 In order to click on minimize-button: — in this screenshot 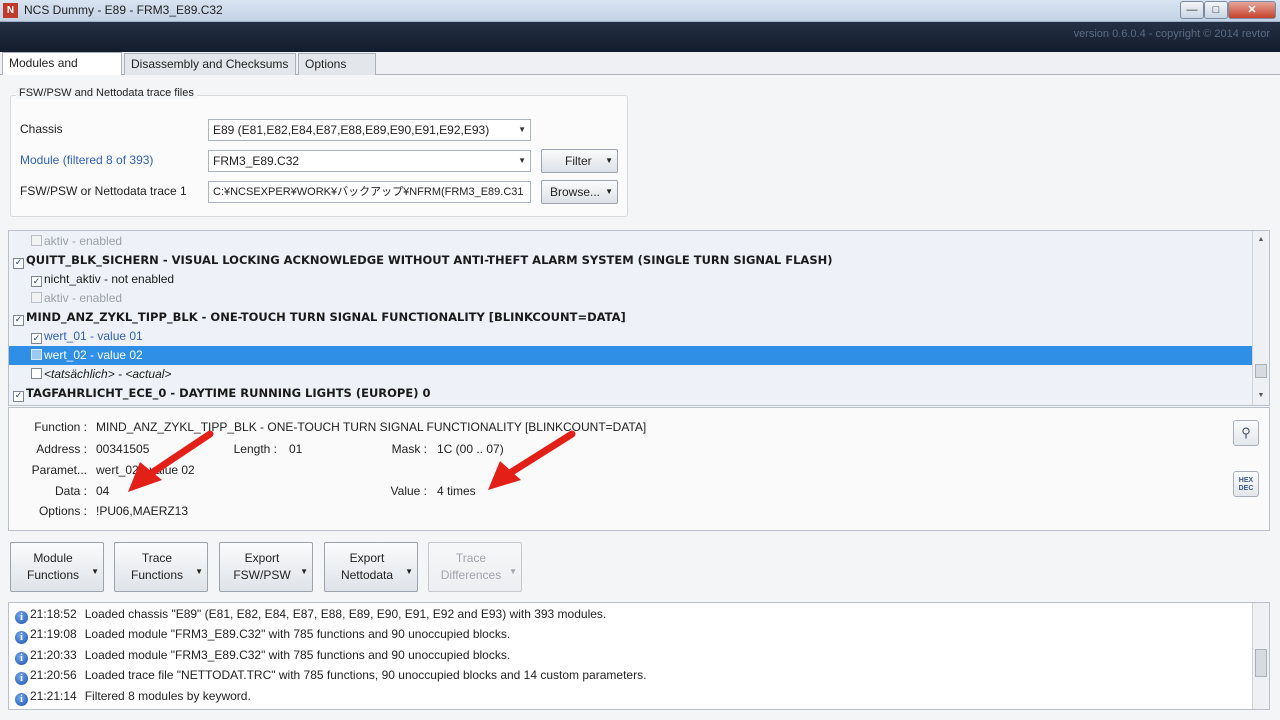, I will do `click(1192, 10)`.